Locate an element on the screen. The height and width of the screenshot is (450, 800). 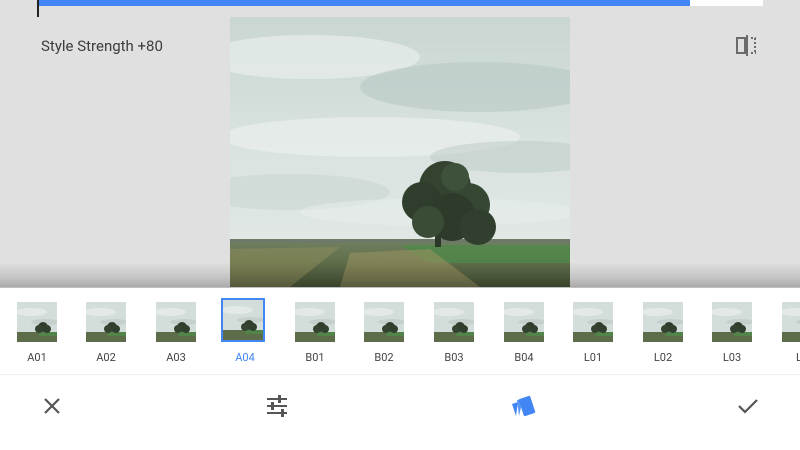
filter-label: A04 is located at coordinates (245, 357).